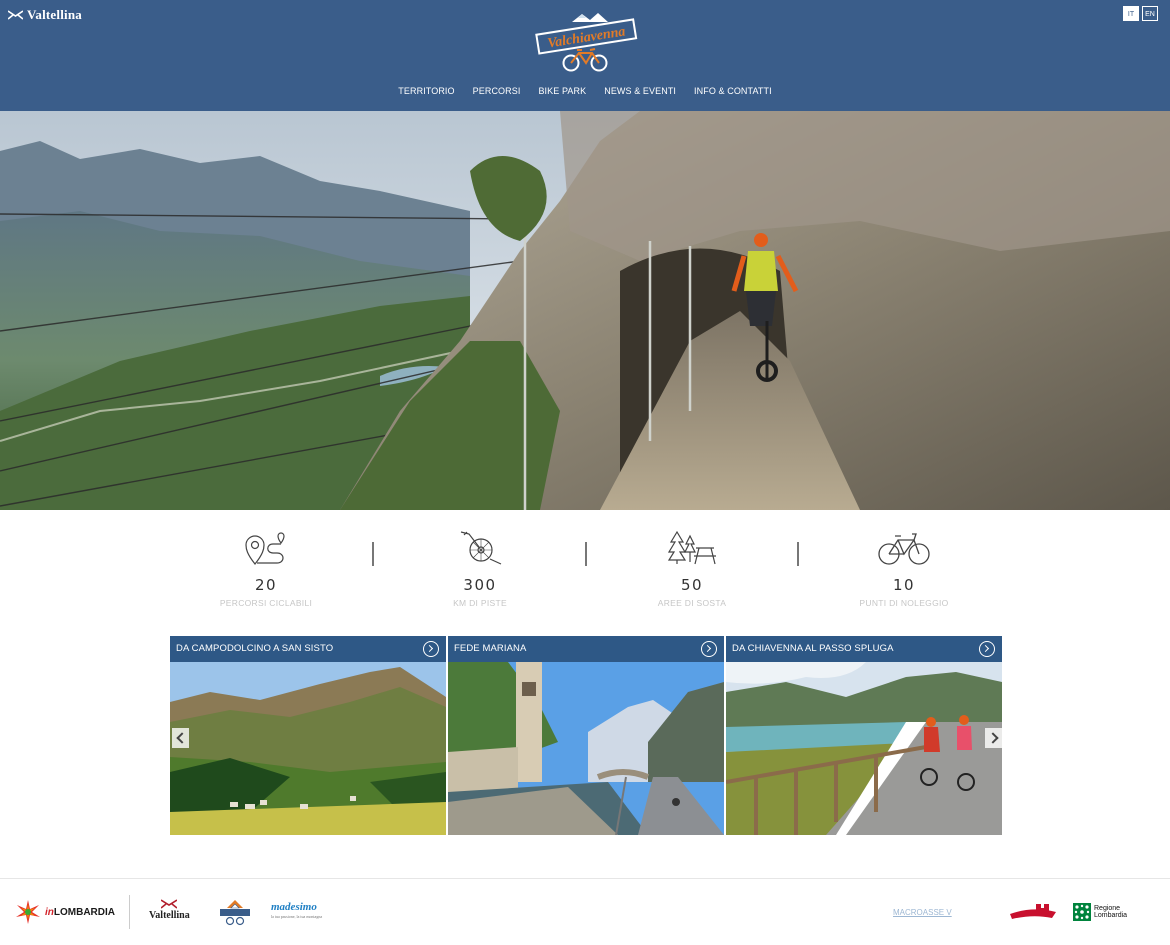  I want to click on valchiavenna-logo: Valchiavenna, so click(586, 44).